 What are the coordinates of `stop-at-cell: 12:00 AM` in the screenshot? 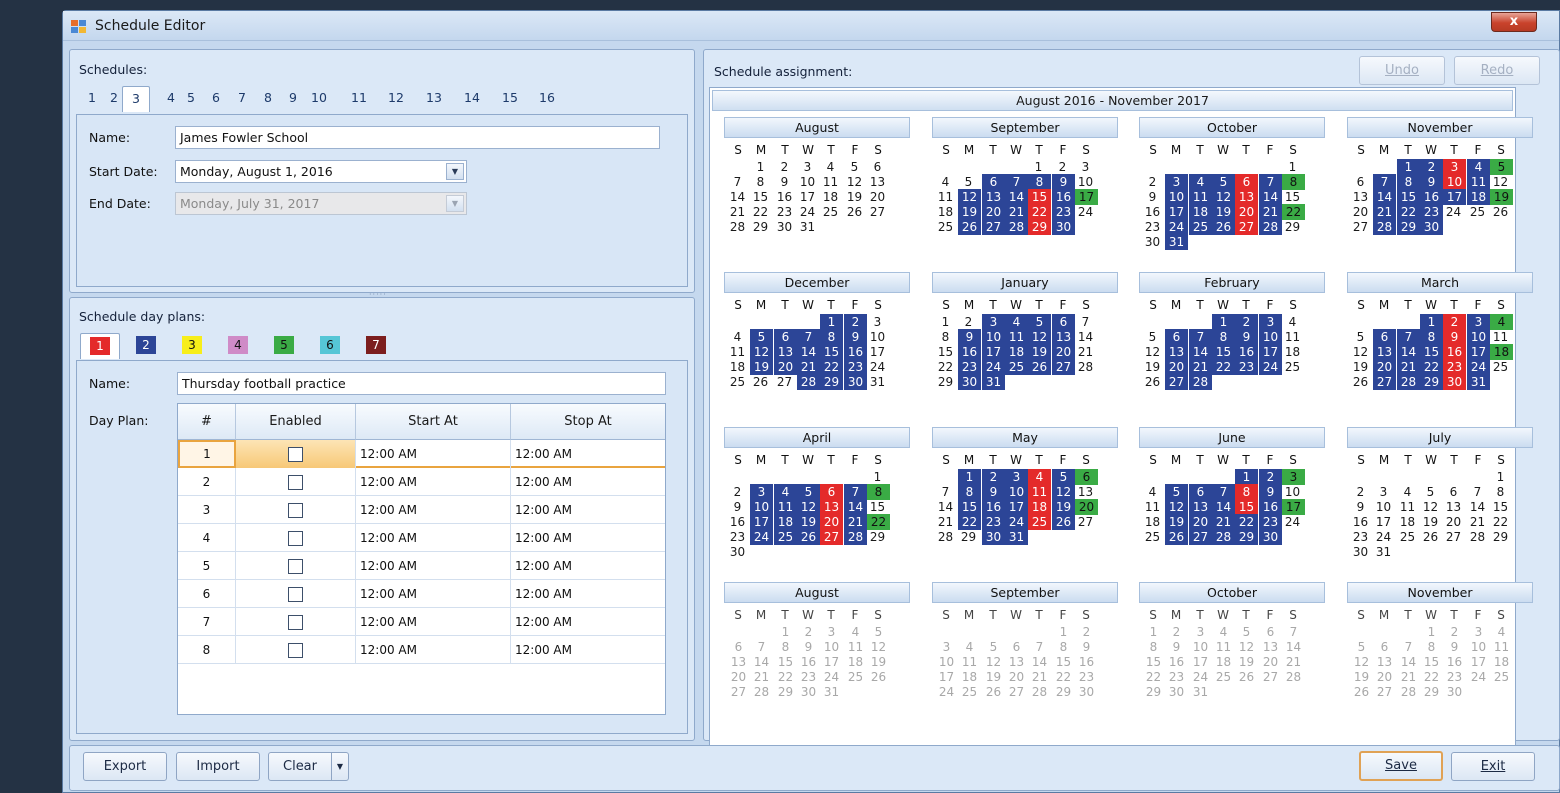 It's located at (588, 538).